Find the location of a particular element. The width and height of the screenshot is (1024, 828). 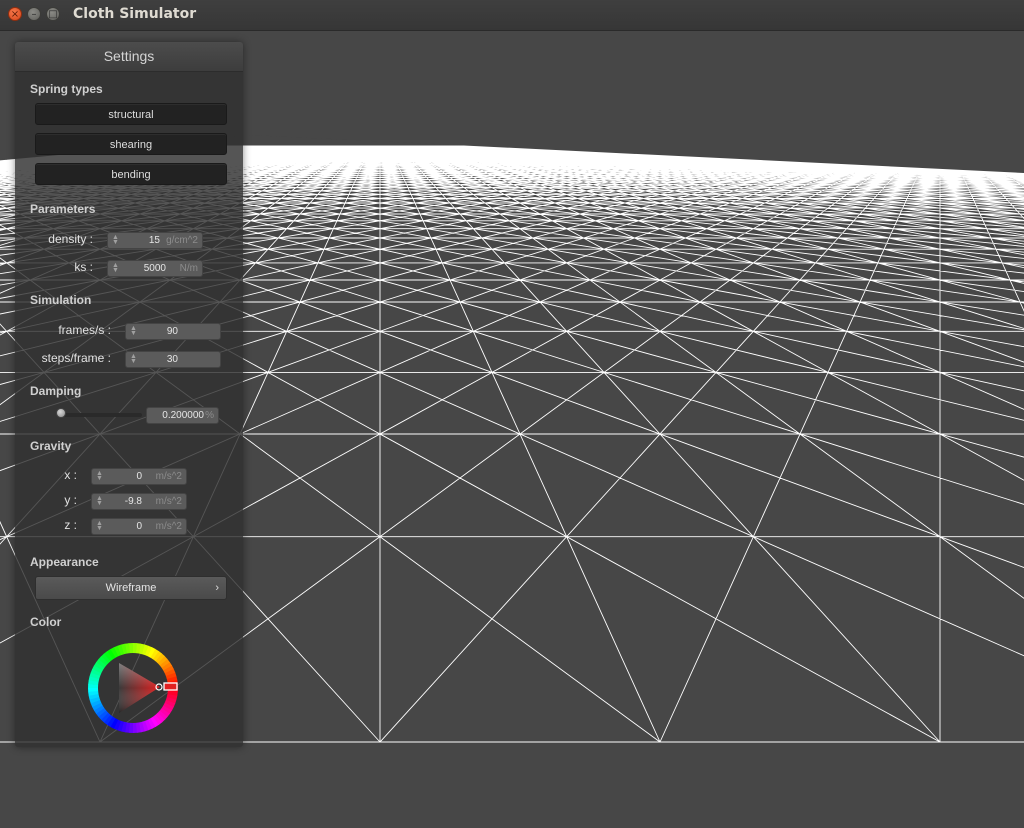

gravity-z-label: z : is located at coordinates (70, 525).